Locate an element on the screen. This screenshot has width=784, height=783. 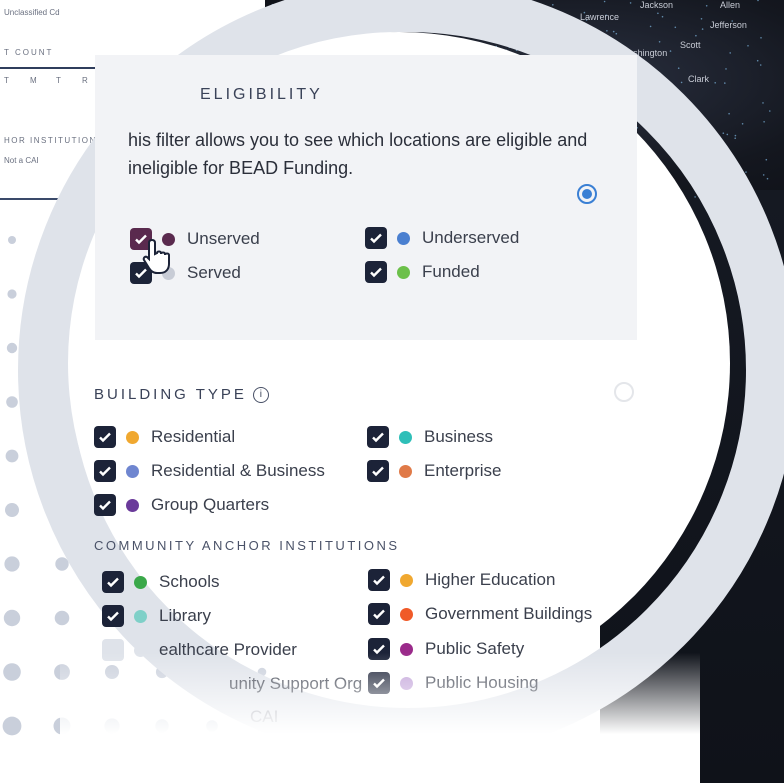
filter-item-library: Library is located at coordinates (156, 616).